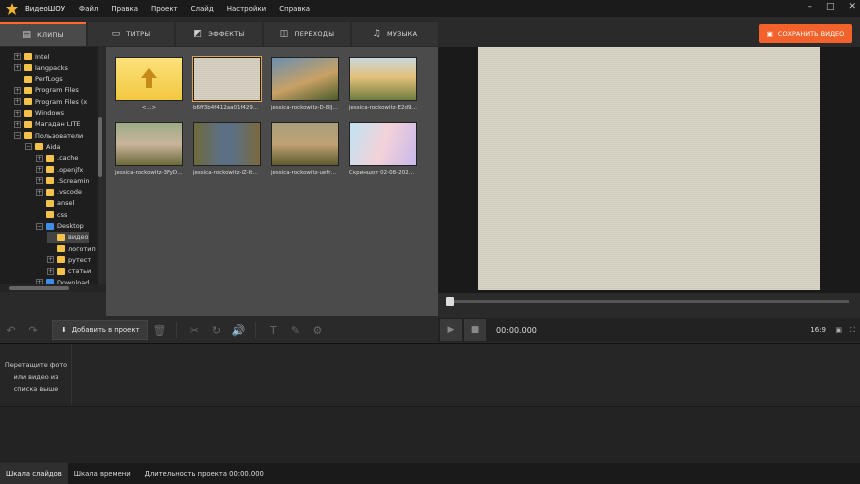 The width and height of the screenshot is (860, 484). Describe the element at coordinates (811, 33) in the screenshot. I see `save-video-label: СОХРАНИТЬ ВИДЕО` at that location.